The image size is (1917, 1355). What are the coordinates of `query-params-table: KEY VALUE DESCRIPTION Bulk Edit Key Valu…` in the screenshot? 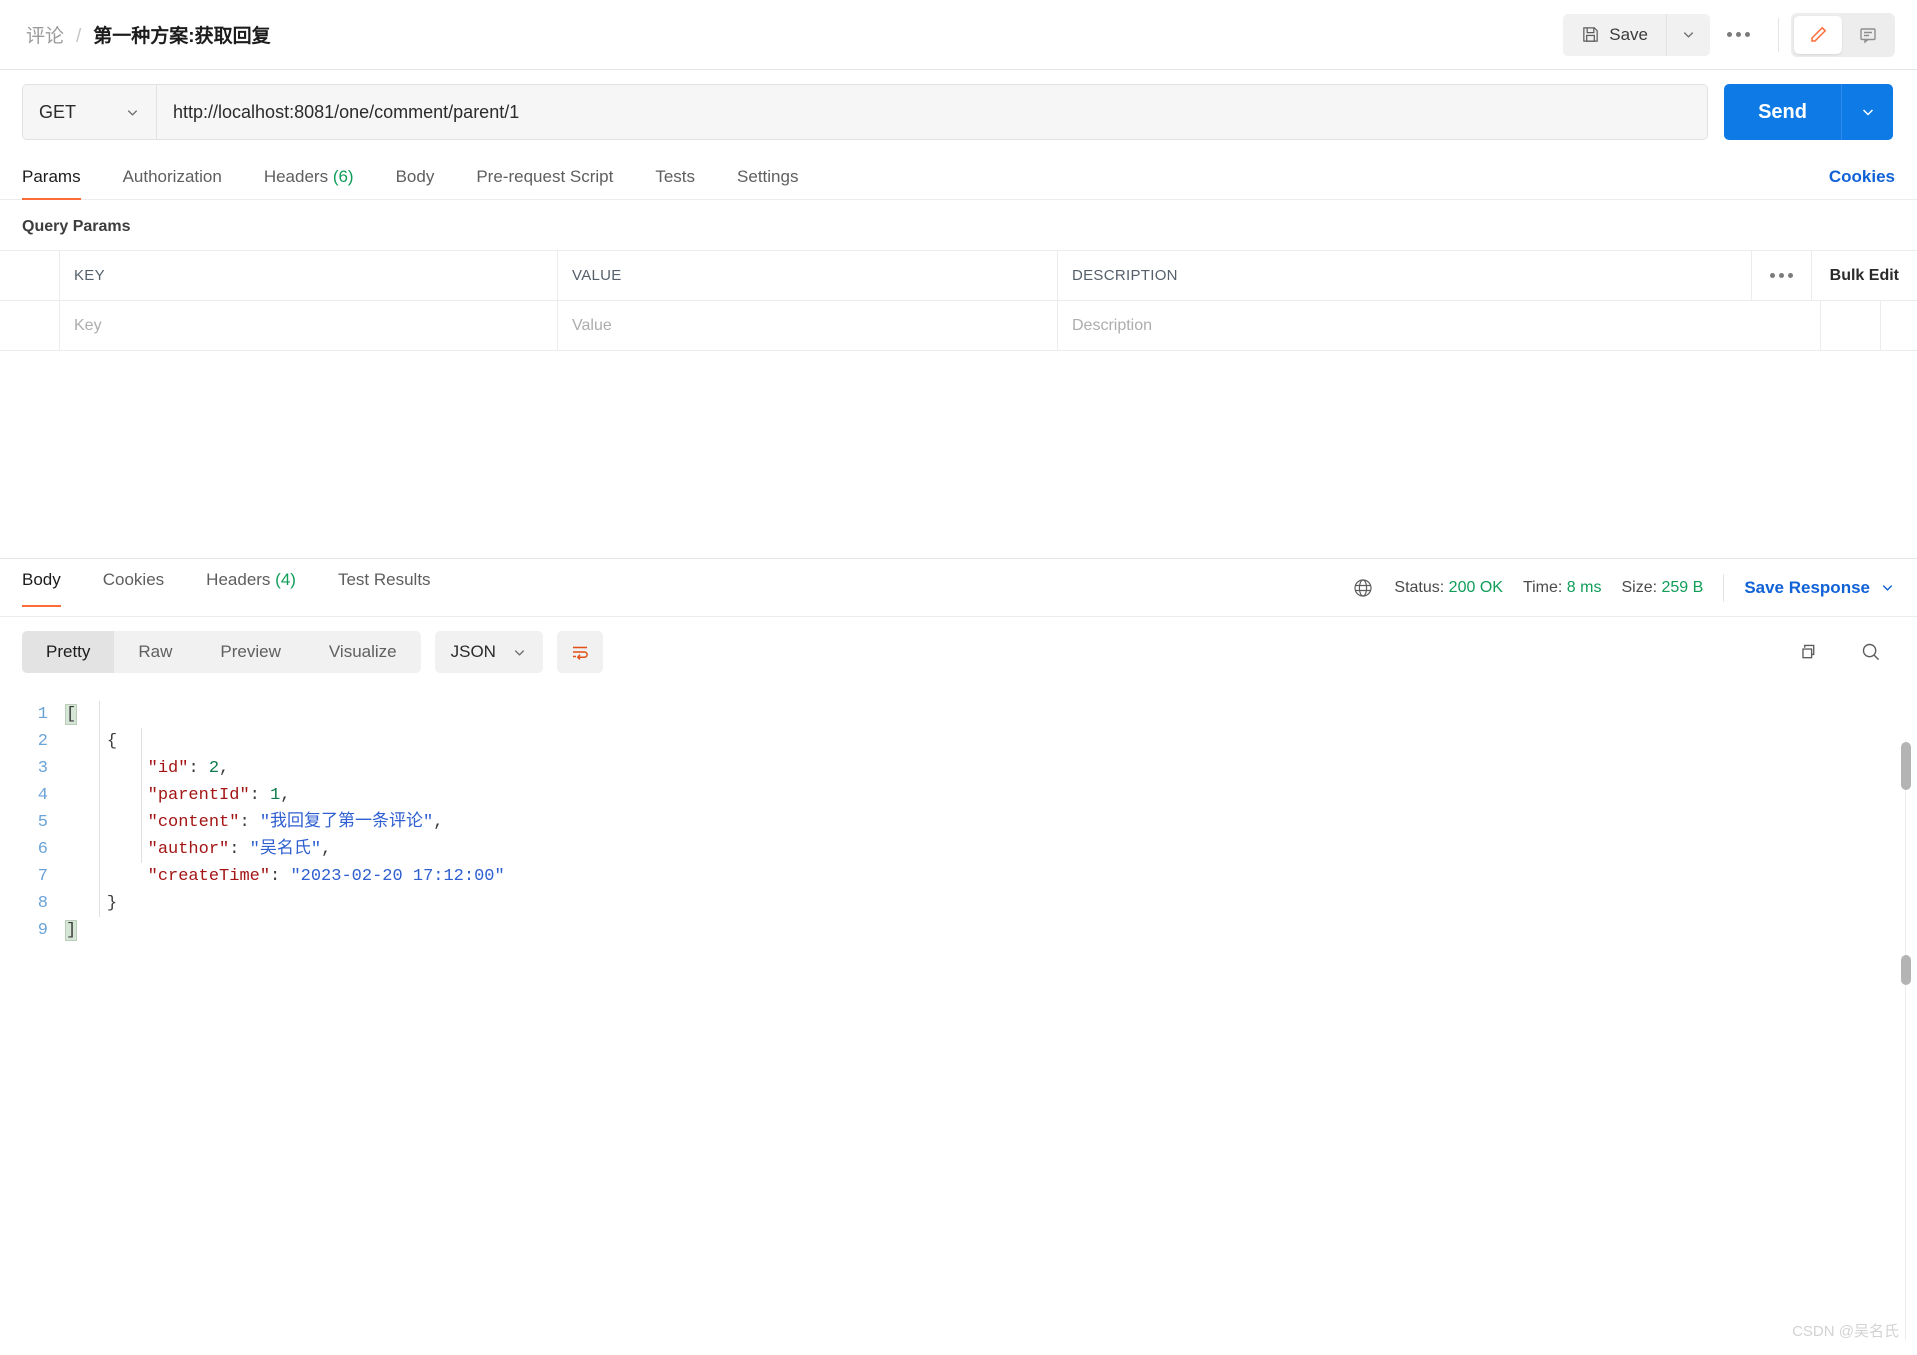 It's located at (958, 300).